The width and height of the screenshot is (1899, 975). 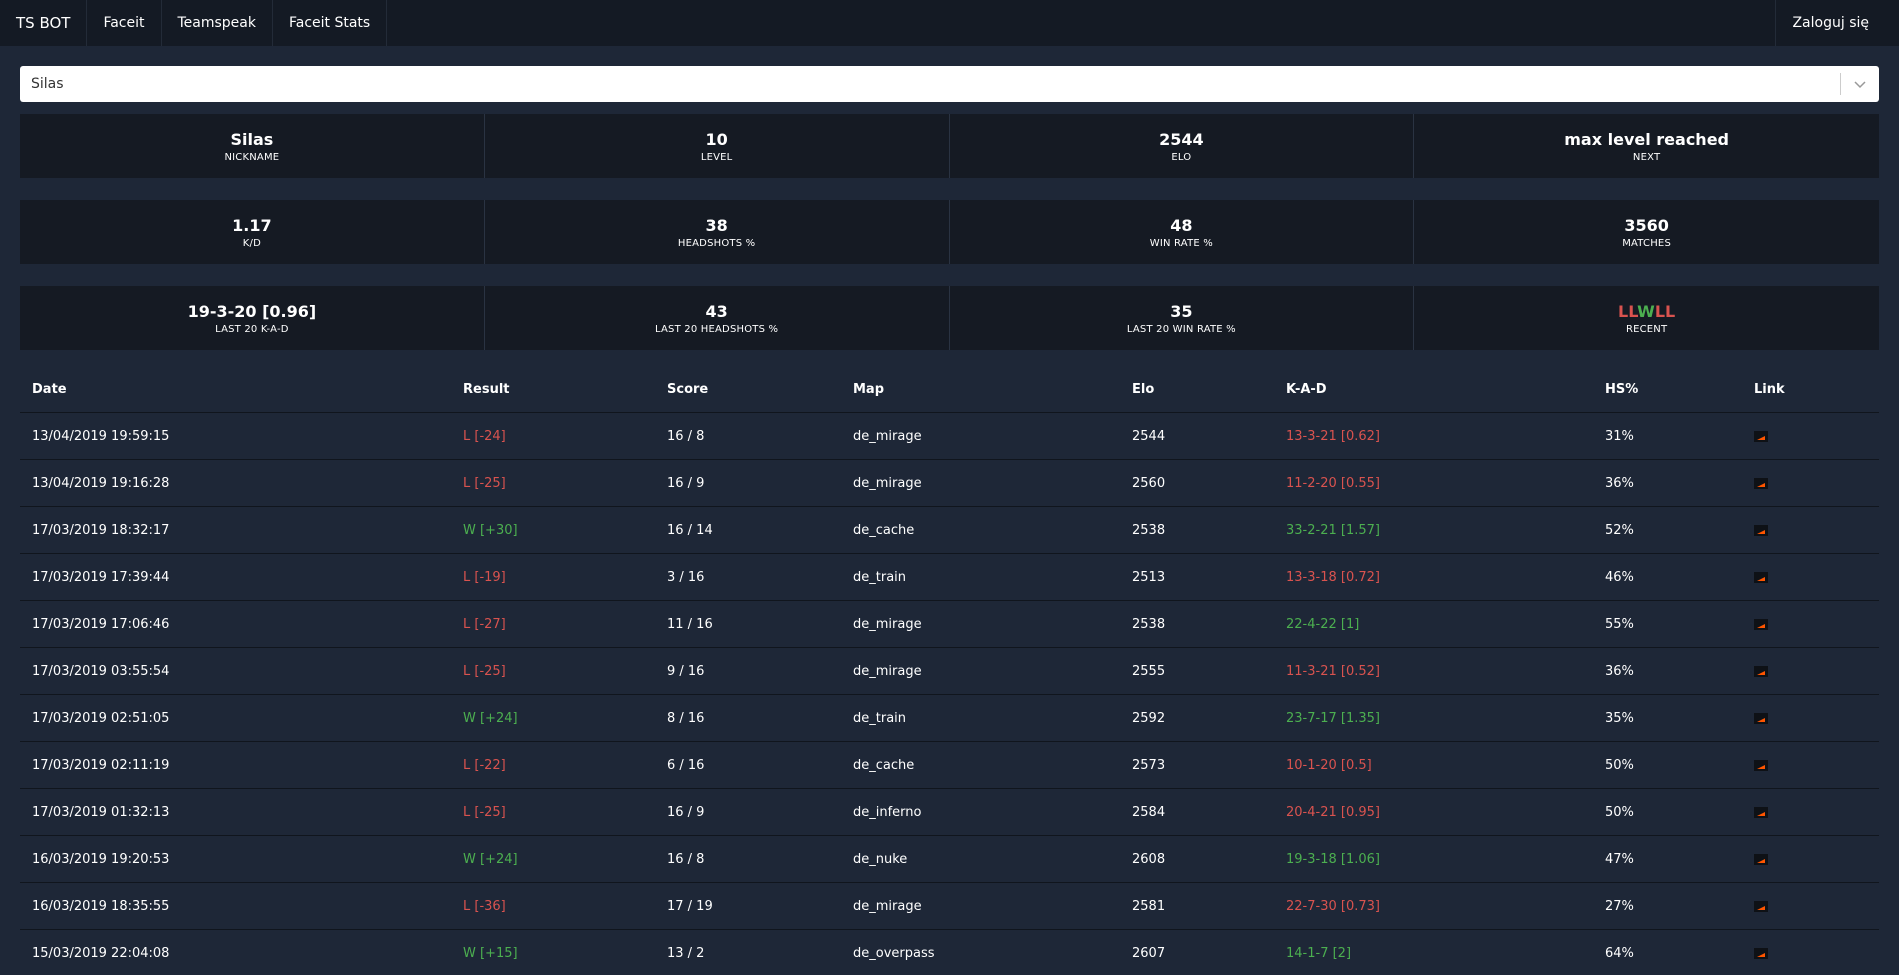 What do you see at coordinates (1197, 436) in the screenshot?
I see `match-elo: 2544` at bounding box center [1197, 436].